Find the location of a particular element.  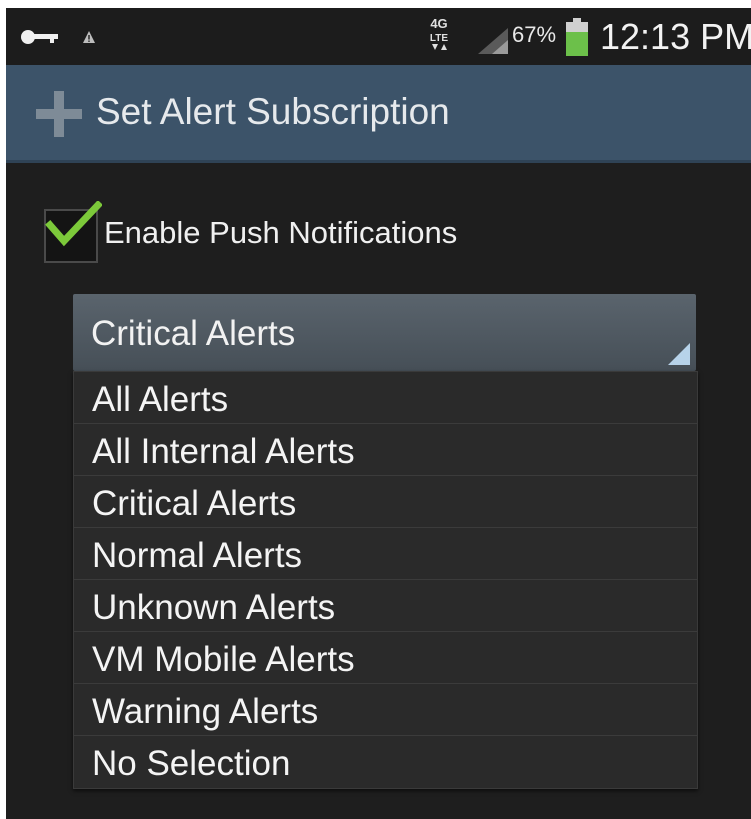

battery-icon is located at coordinates (577, 37).